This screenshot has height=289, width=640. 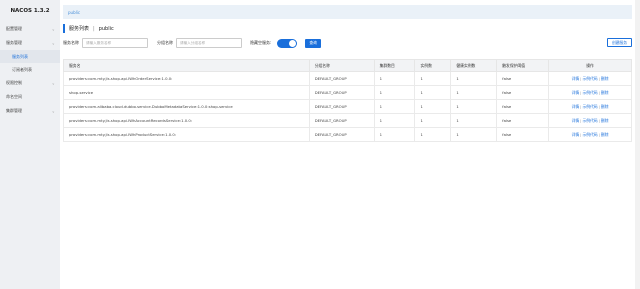 What do you see at coordinates (14, 28) in the screenshot?
I see `sidebar-item-label: 配置管理` at bounding box center [14, 28].